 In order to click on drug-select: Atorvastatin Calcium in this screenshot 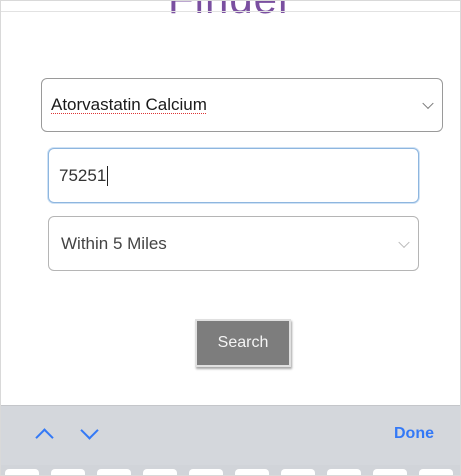, I will do `click(242, 105)`.